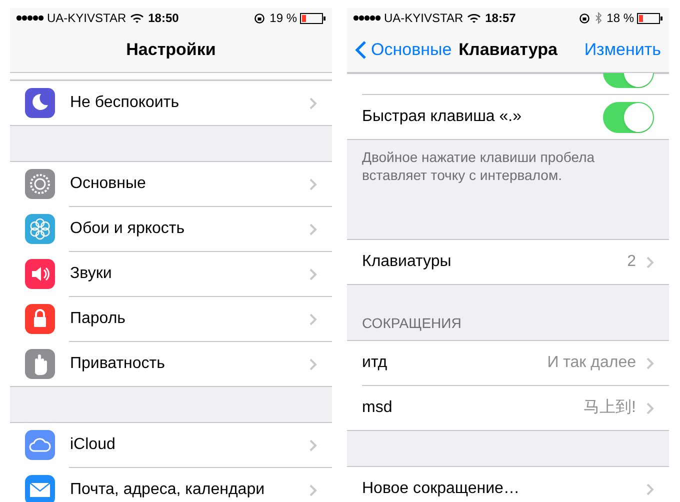 Image resolution: width=680 pixels, height=502 pixels. I want to click on row-label: iCloud, so click(93, 445).